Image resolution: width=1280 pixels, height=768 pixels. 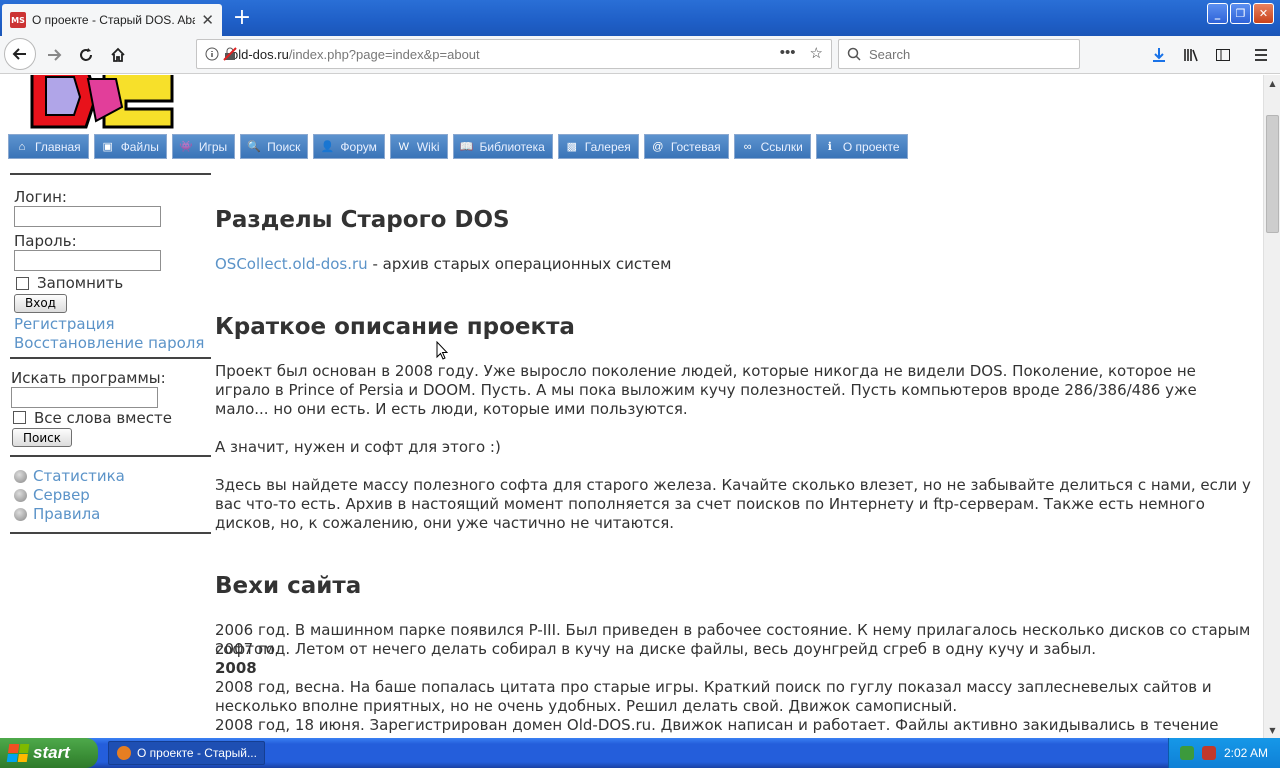 What do you see at coordinates (1186, 753) in the screenshot?
I see `network-icon` at bounding box center [1186, 753].